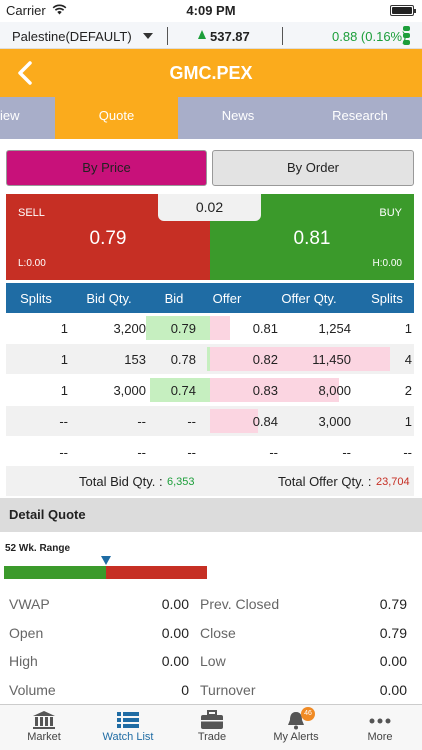  What do you see at coordinates (406, 36) in the screenshot?
I see `market-status-icon` at bounding box center [406, 36].